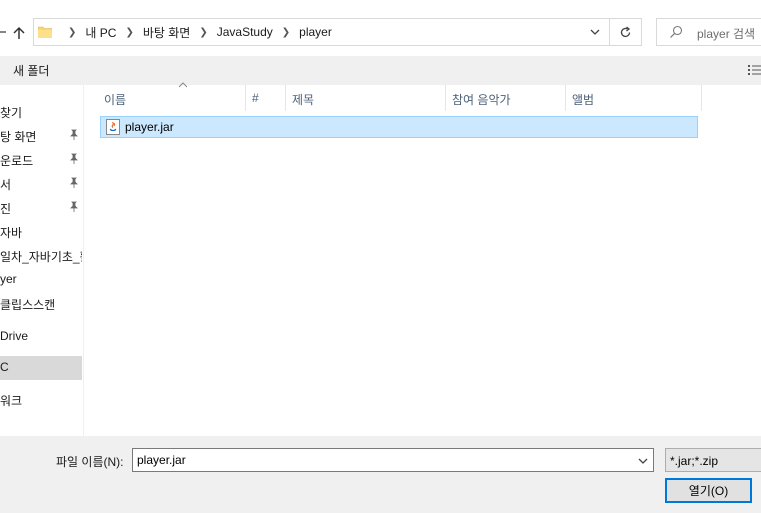 The height and width of the screenshot is (513, 761). Describe the element at coordinates (167, 32) in the screenshot. I see `breadcrumb-item: 바탕 화면` at that location.